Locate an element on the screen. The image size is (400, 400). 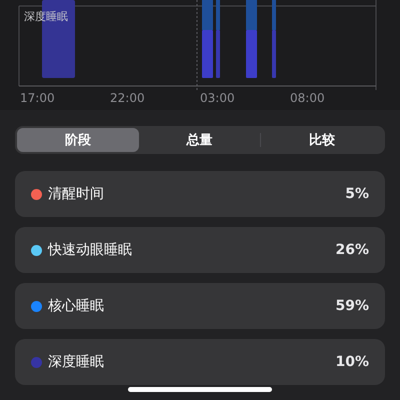
axis-label: 08:00 is located at coordinates (308, 98).